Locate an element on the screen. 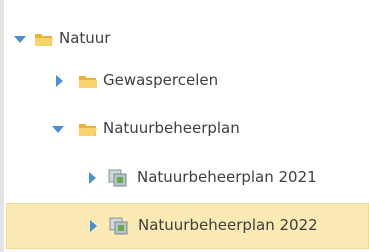 This screenshot has width=369, height=252. folder-icon is located at coordinates (88, 81).